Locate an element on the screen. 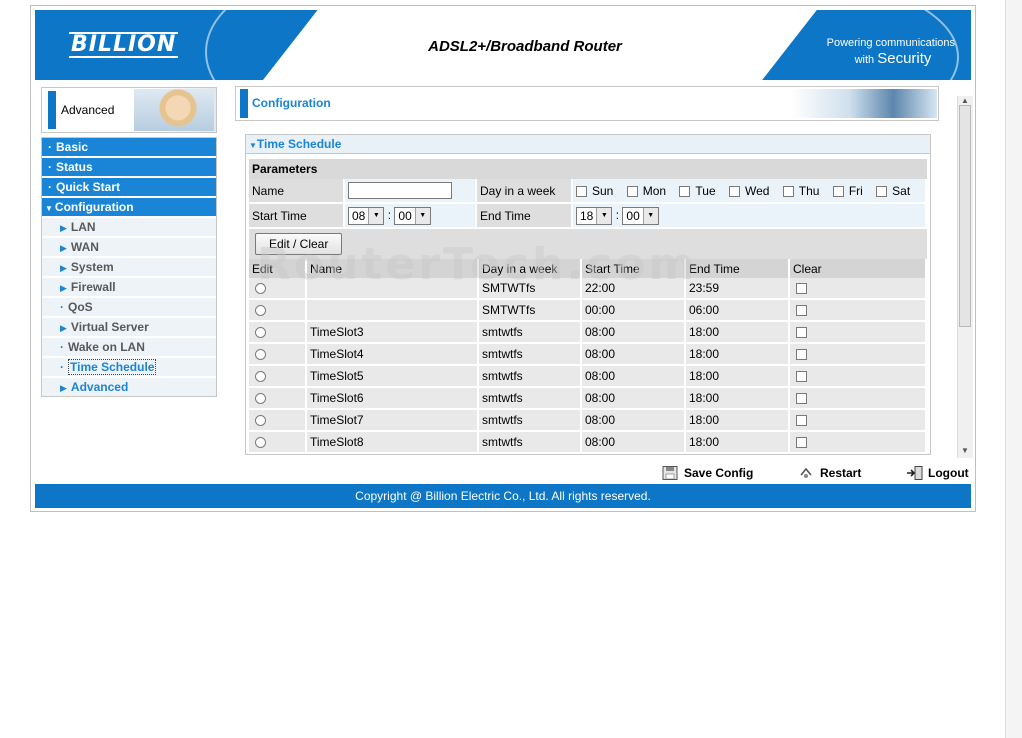 Image resolution: width=1022 pixels, height=738 pixels. checkbox-sun is located at coordinates (581, 191).